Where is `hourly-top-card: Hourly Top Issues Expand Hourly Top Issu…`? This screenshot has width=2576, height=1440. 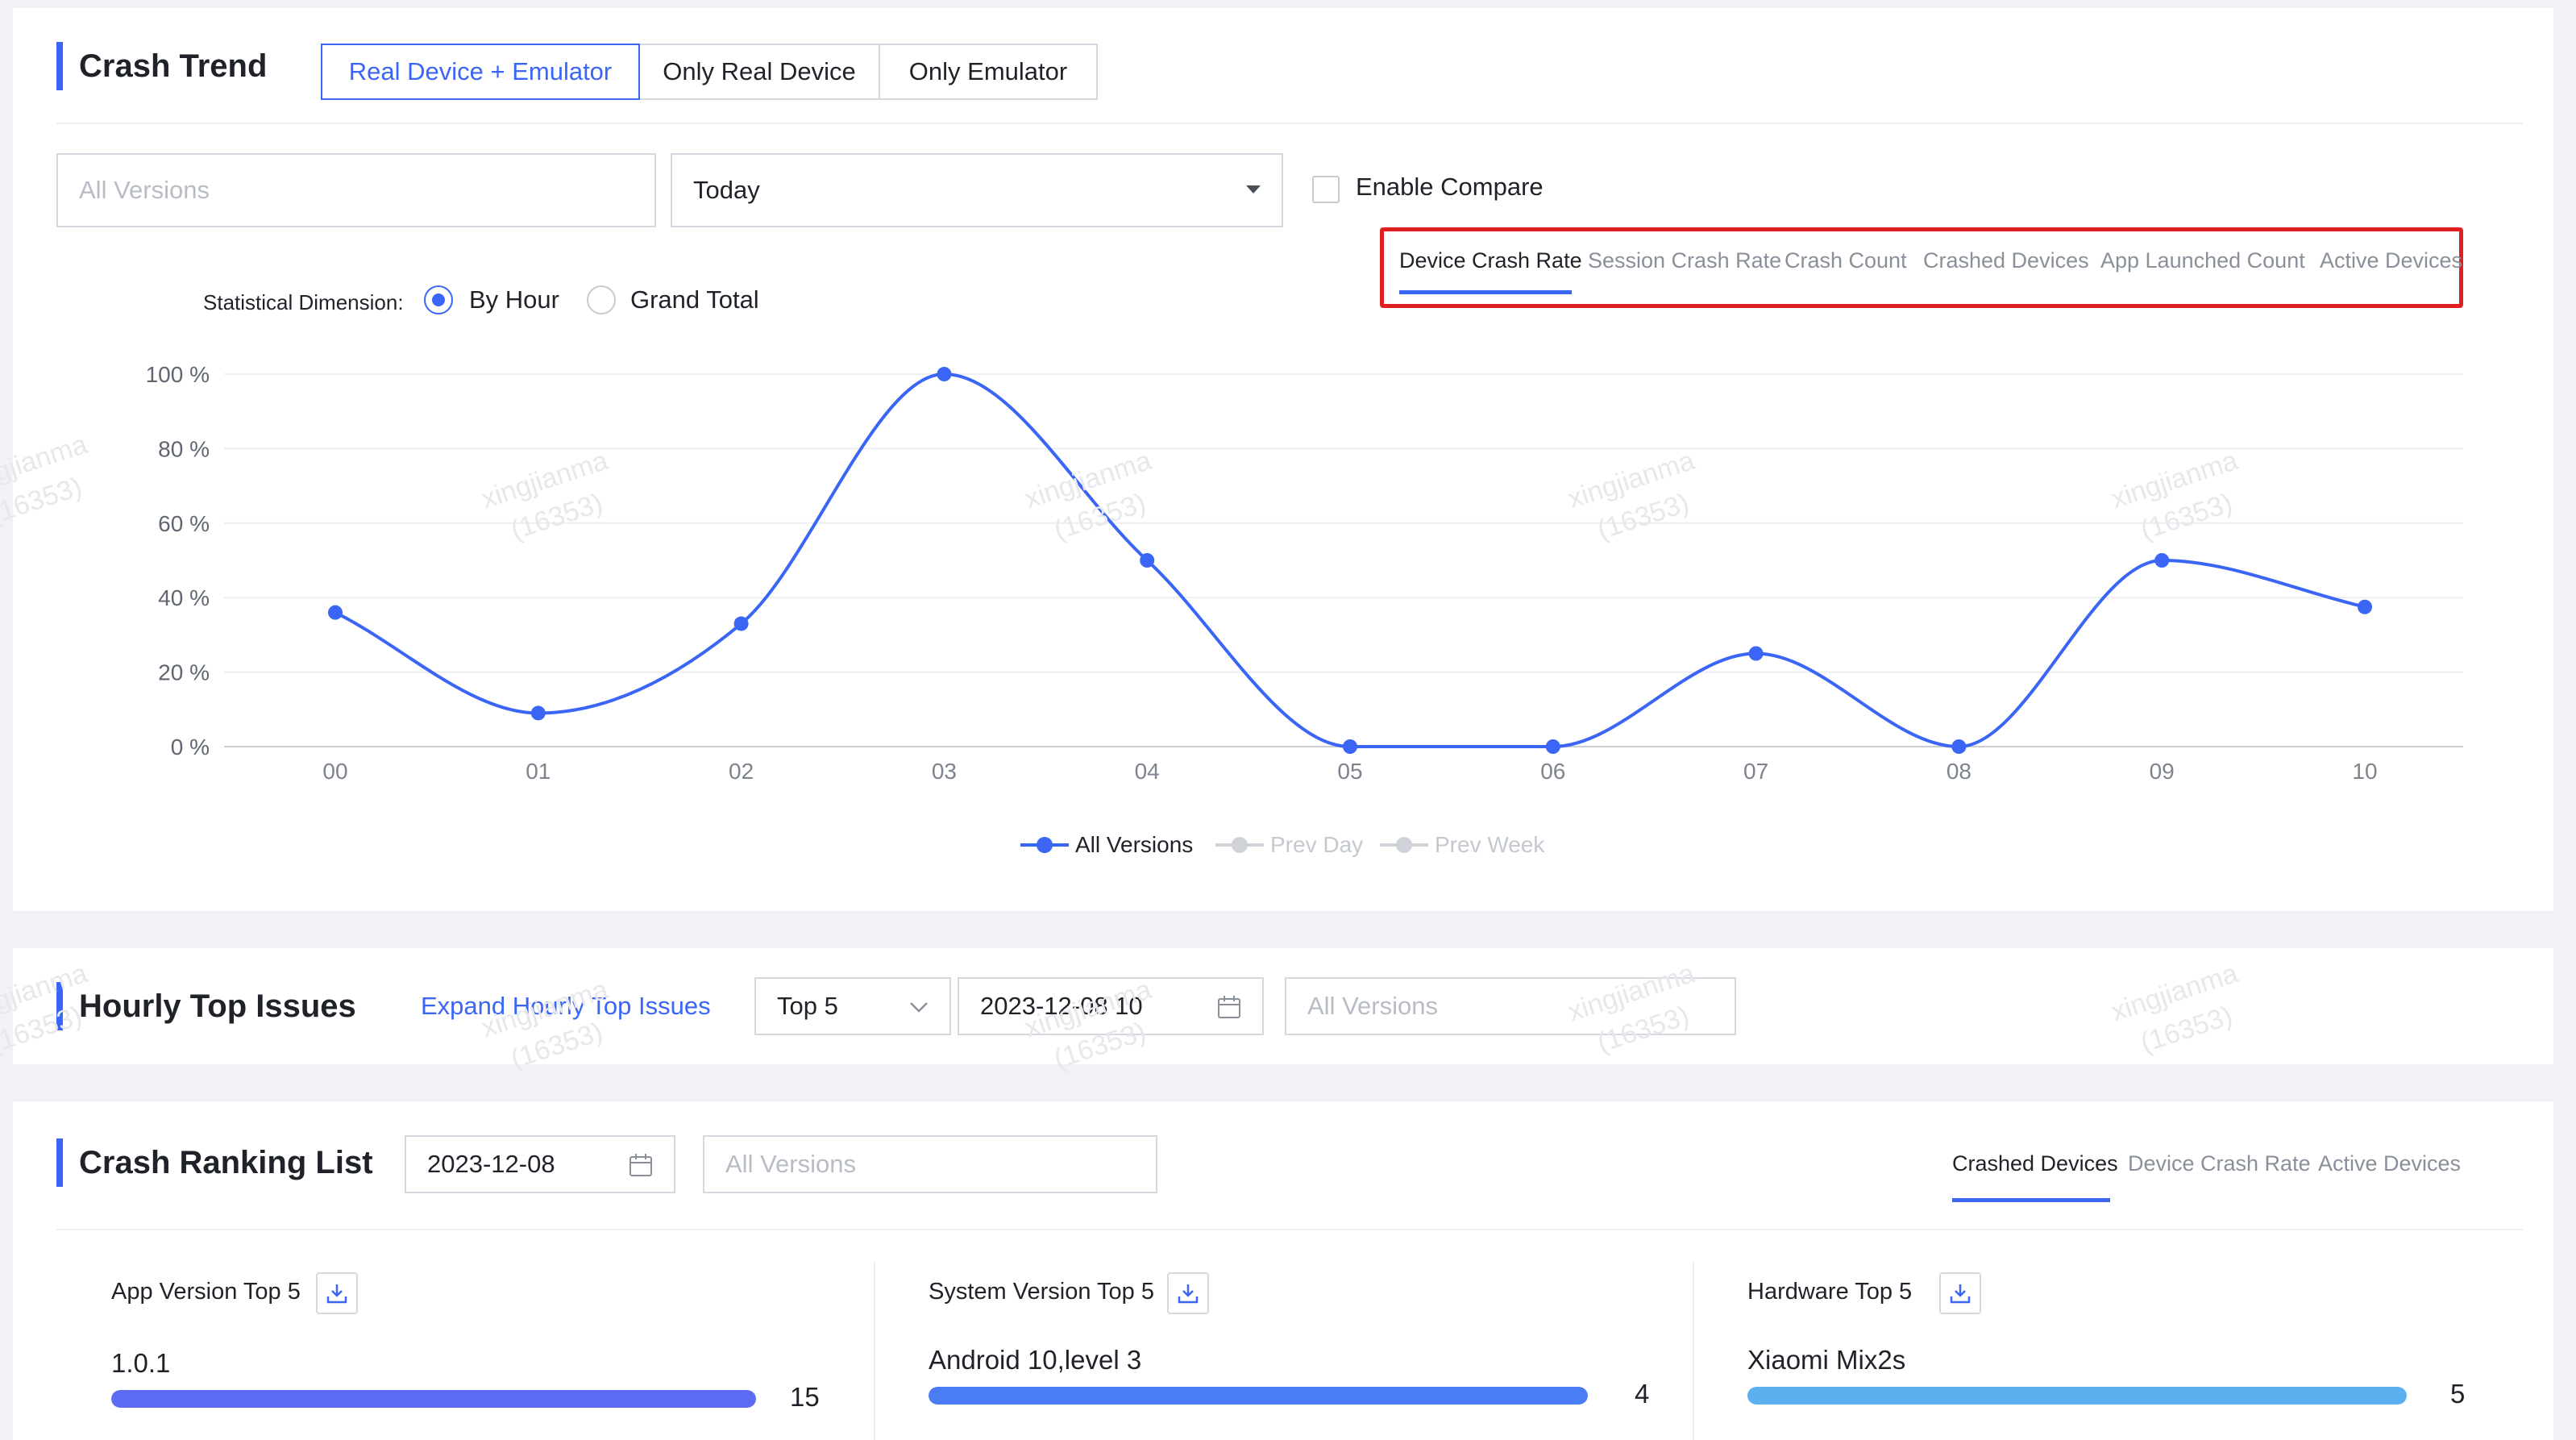
hourly-top-card: Hourly Top Issues Expand Hourly Top Issu… is located at coordinates (1276, 1011).